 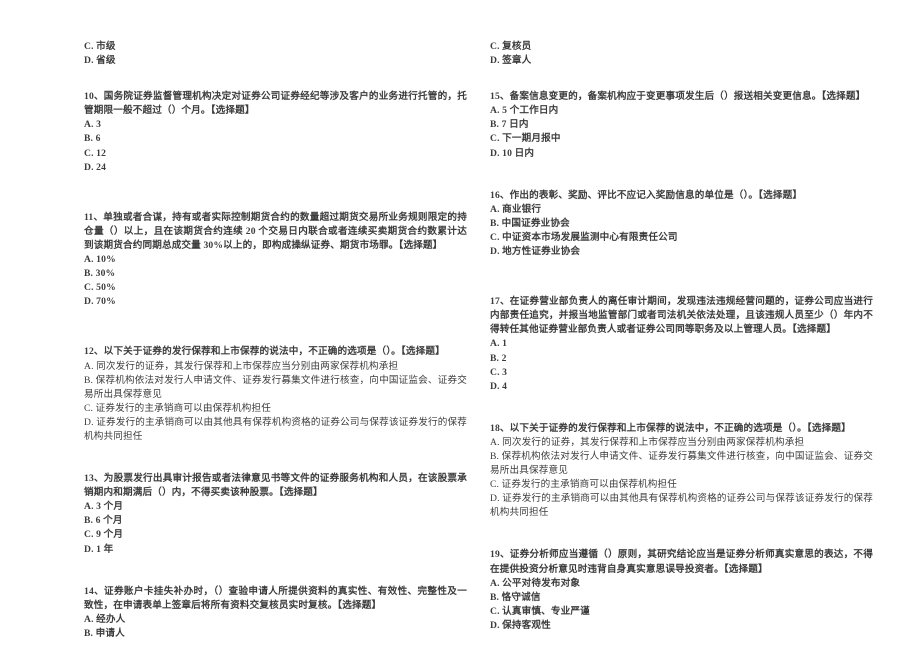 I want to click on question-stem-text: 12、以下关于证券的发行保荐和上市保荐的说法中，不正确的选项是（）。, so click(x=242, y=352).